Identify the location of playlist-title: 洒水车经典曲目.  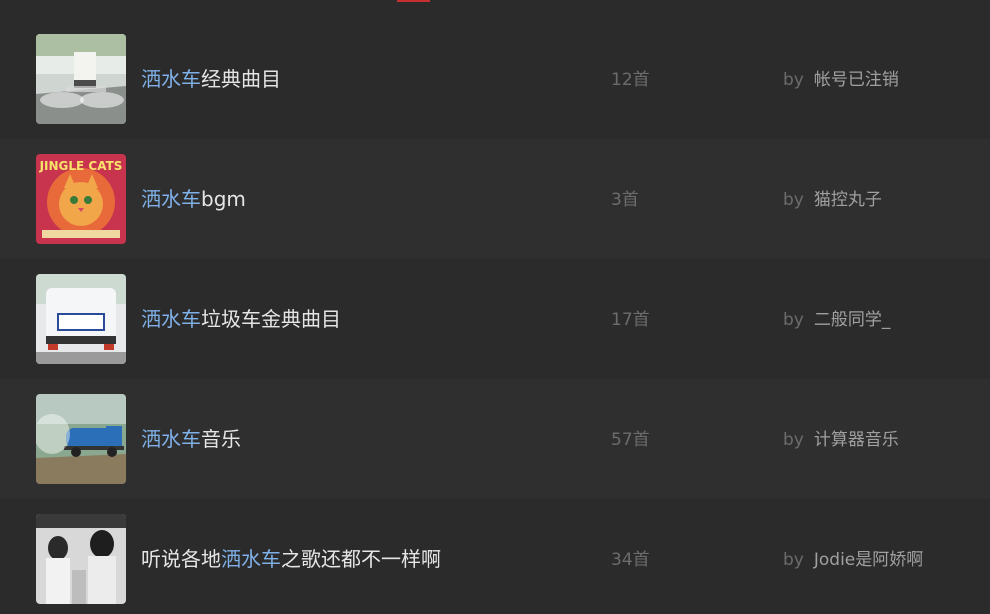
(211, 79).